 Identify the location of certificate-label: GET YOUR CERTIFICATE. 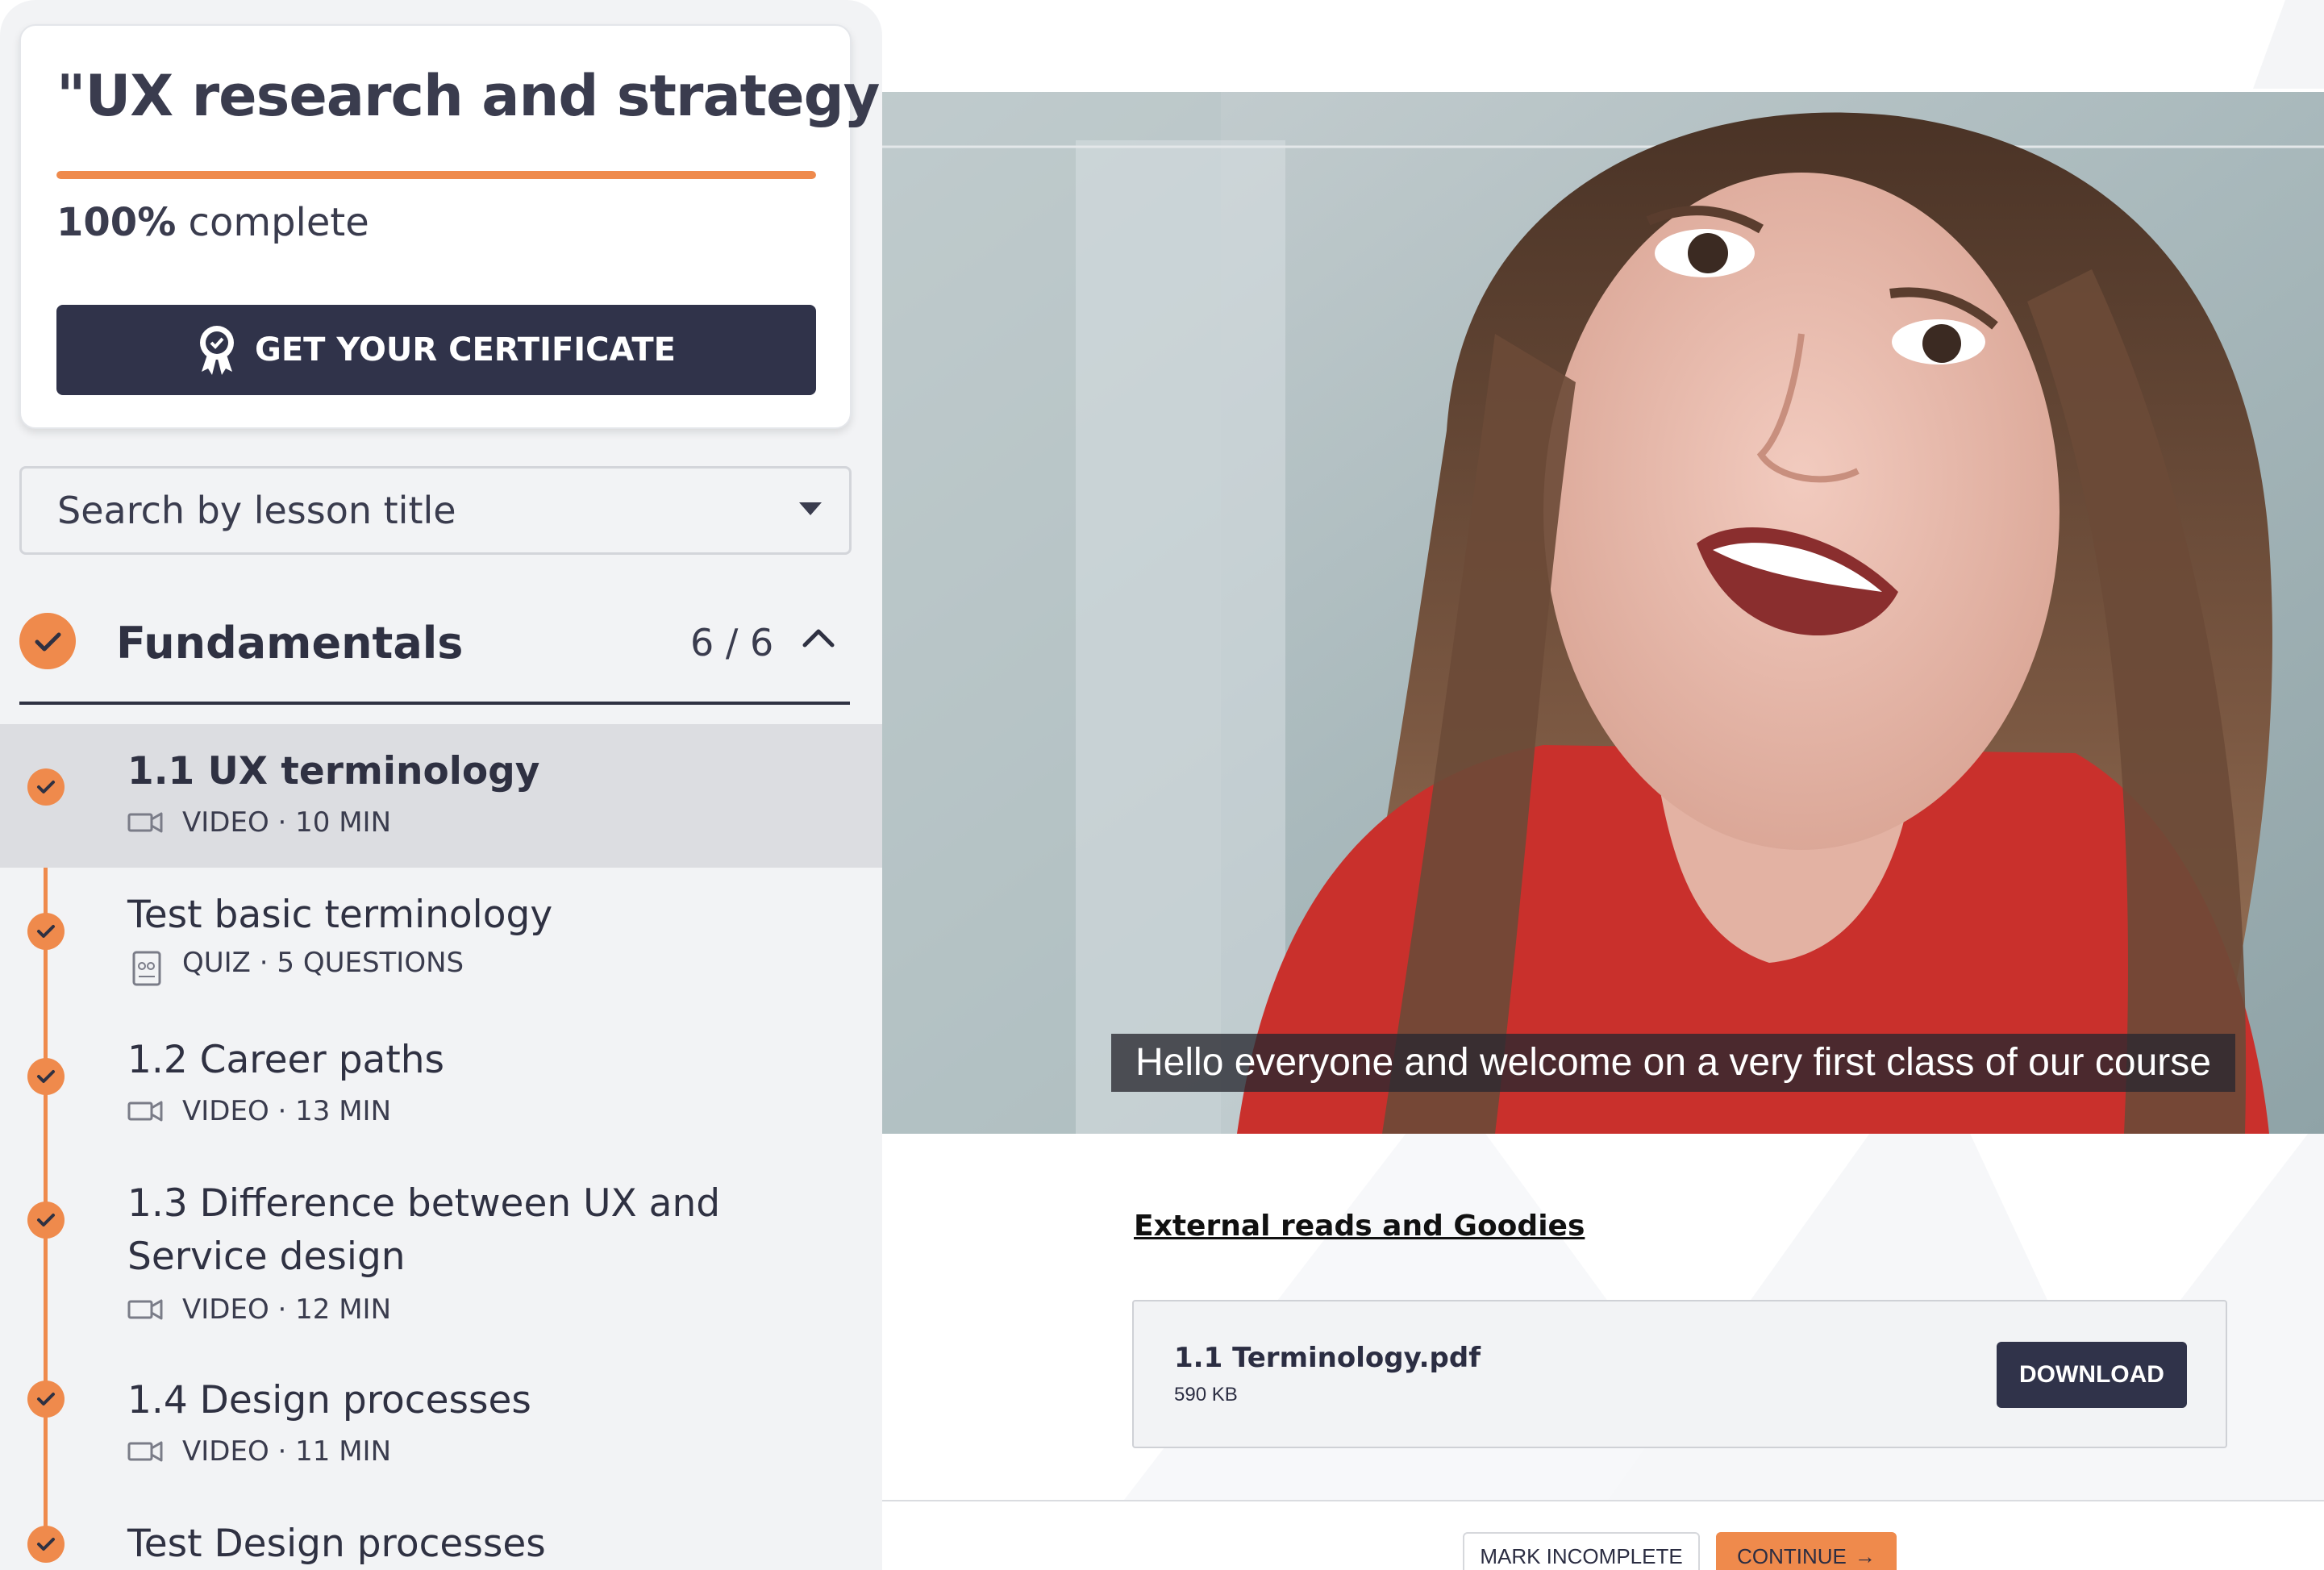
(465, 350).